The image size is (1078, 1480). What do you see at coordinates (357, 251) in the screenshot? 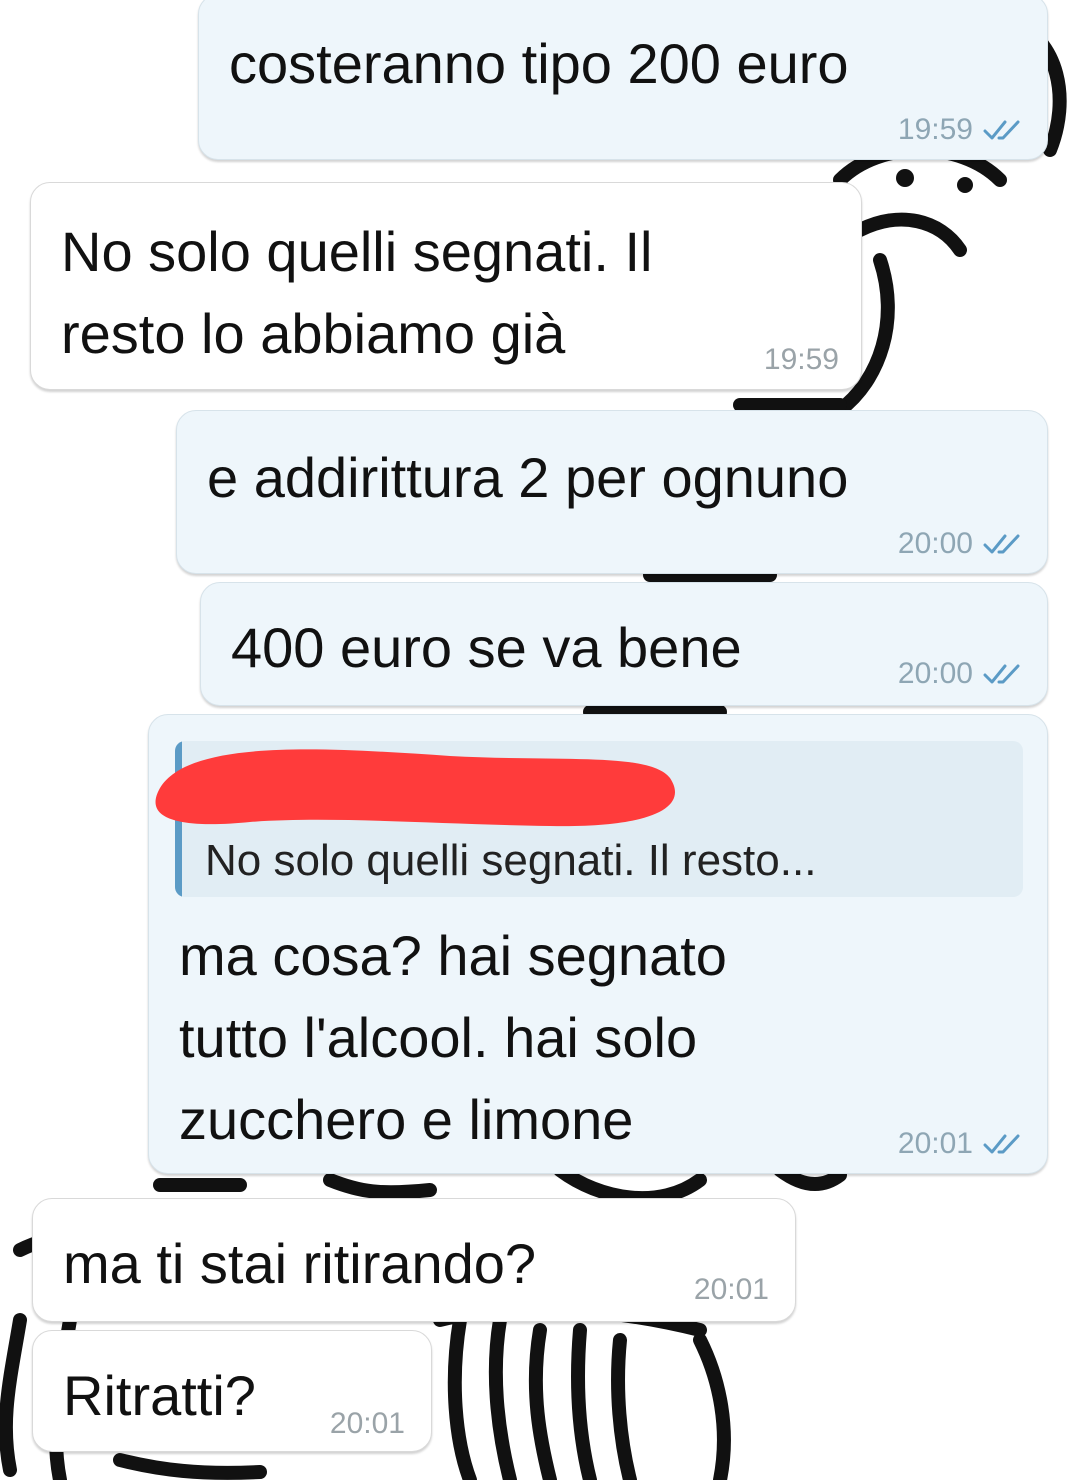
I see `message-text-line: No solo quelli segnati. Il` at bounding box center [357, 251].